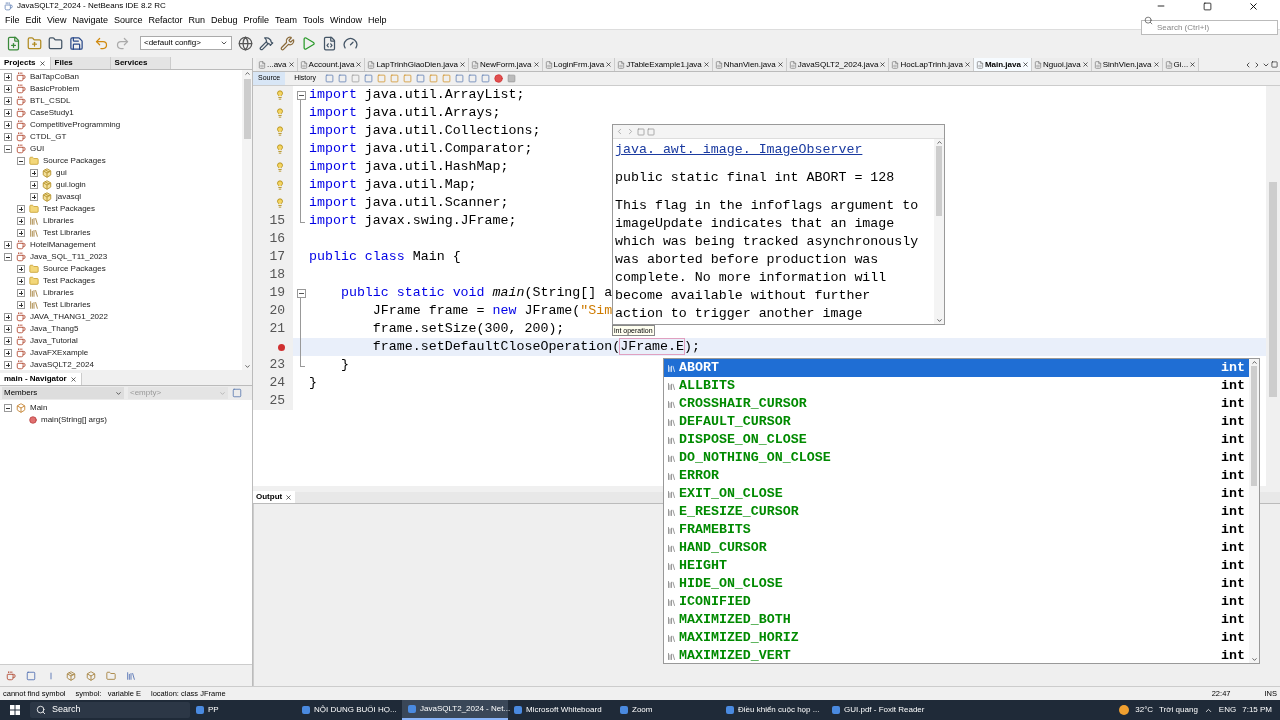 The image size is (1280, 720). What do you see at coordinates (956, 494) in the screenshot?
I see `completion-item: EXIT_ON_CLOSE int` at bounding box center [956, 494].